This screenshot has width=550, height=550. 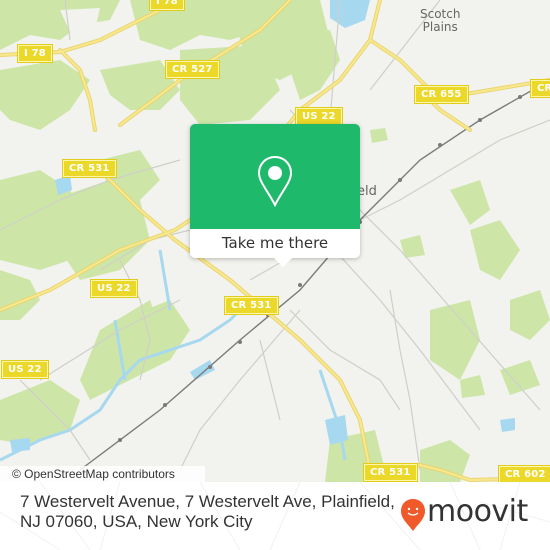 I want to click on moovit-logo: moovit, so click(x=470, y=514).